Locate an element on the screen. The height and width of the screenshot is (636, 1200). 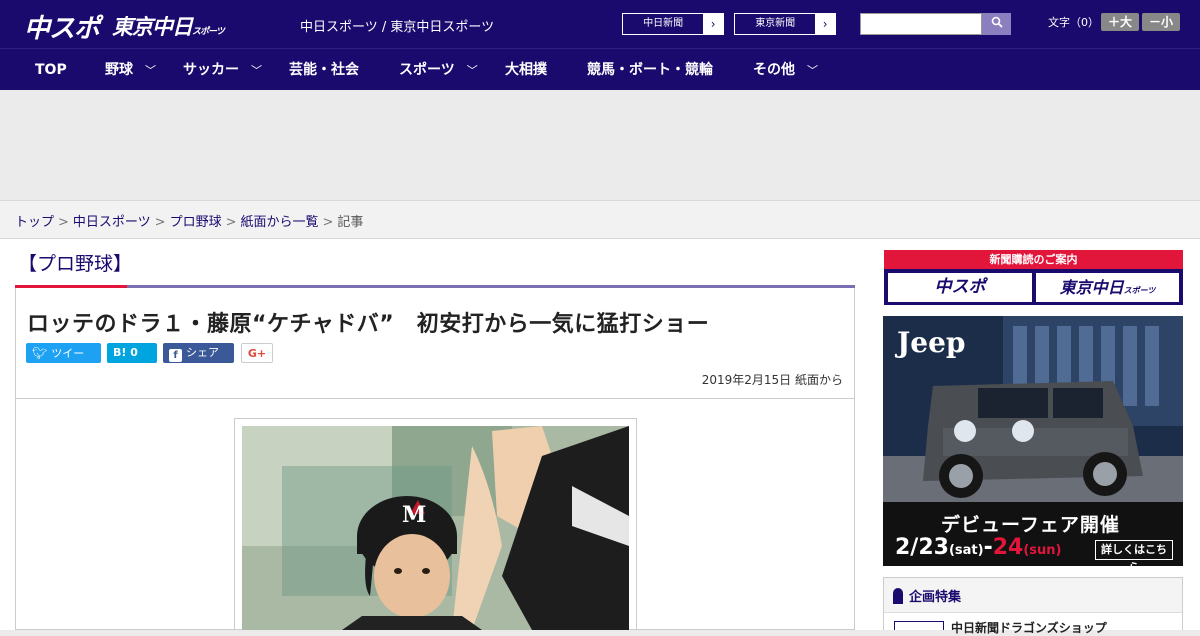
breadcrumb-current: 記事 is located at coordinates (350, 222).